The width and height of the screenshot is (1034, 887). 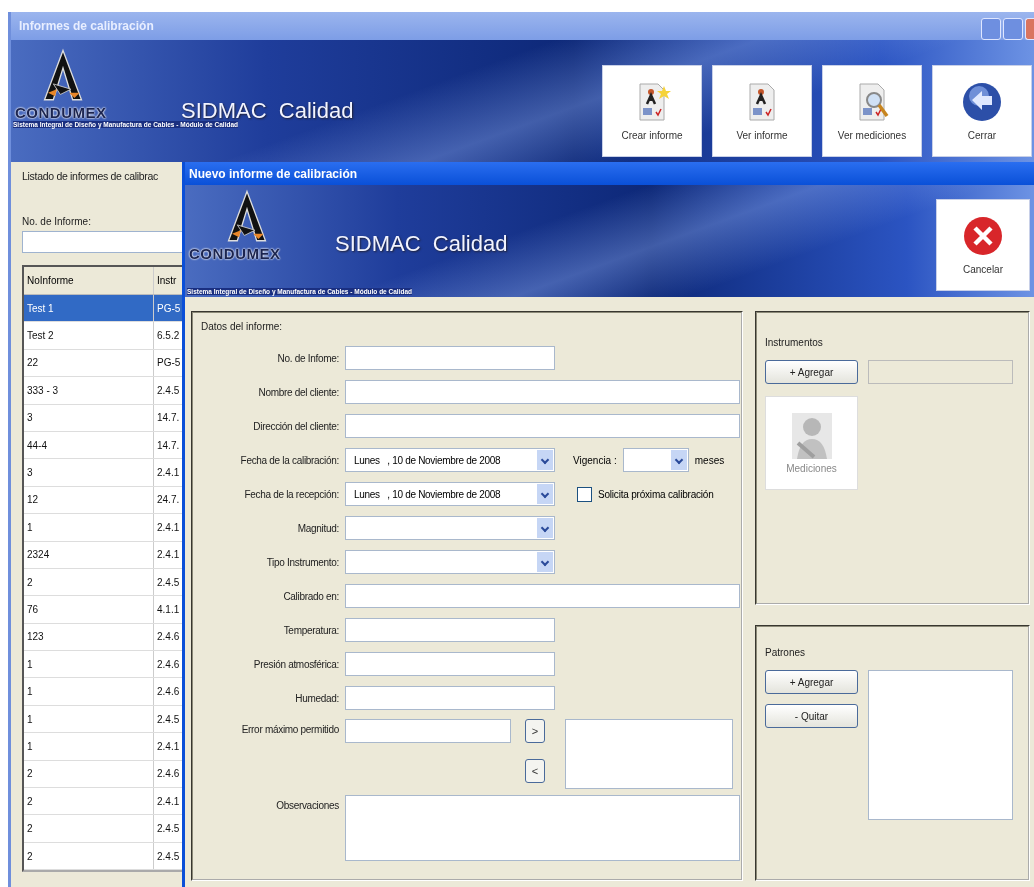 I want to click on notes-field, so click(x=542, y=828).